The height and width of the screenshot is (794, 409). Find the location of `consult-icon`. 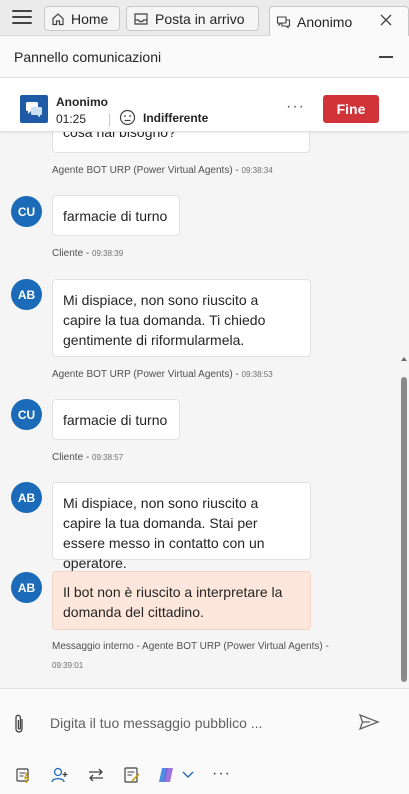

consult-icon is located at coordinates (60, 775).